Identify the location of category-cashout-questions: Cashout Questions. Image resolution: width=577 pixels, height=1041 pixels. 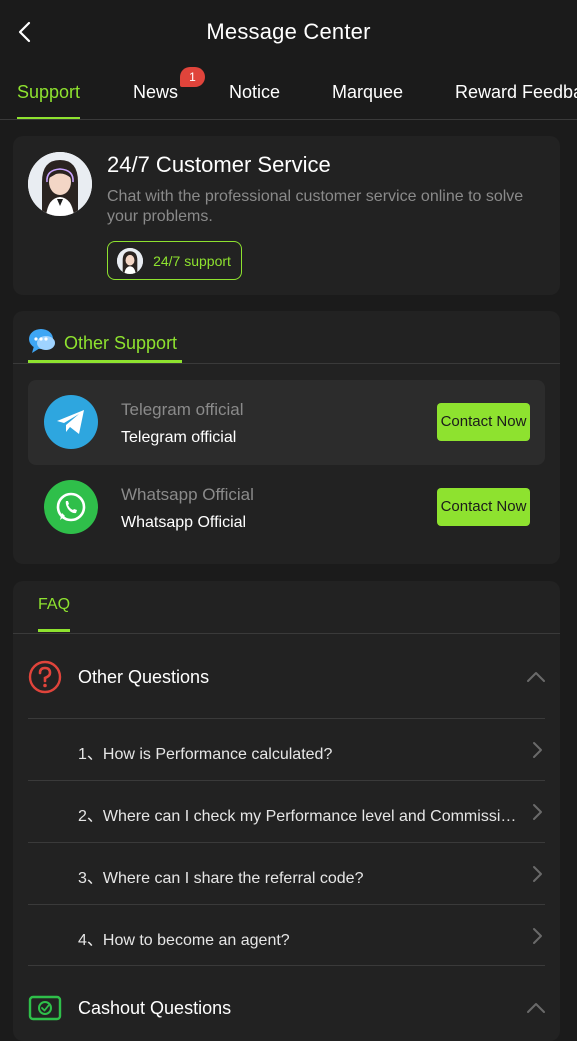
(154, 1008).